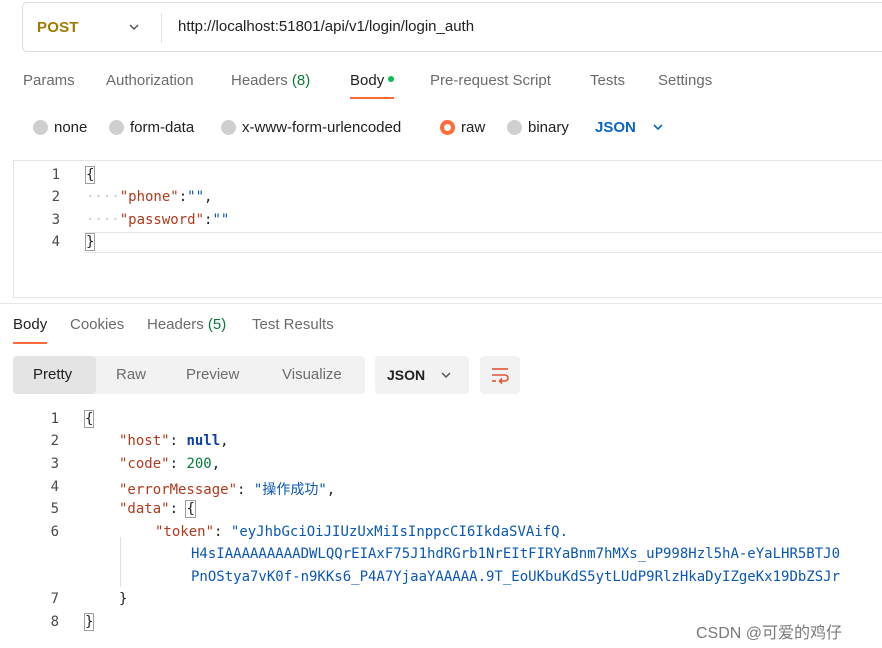  I want to click on json-value: "操作成功", so click(290, 490).